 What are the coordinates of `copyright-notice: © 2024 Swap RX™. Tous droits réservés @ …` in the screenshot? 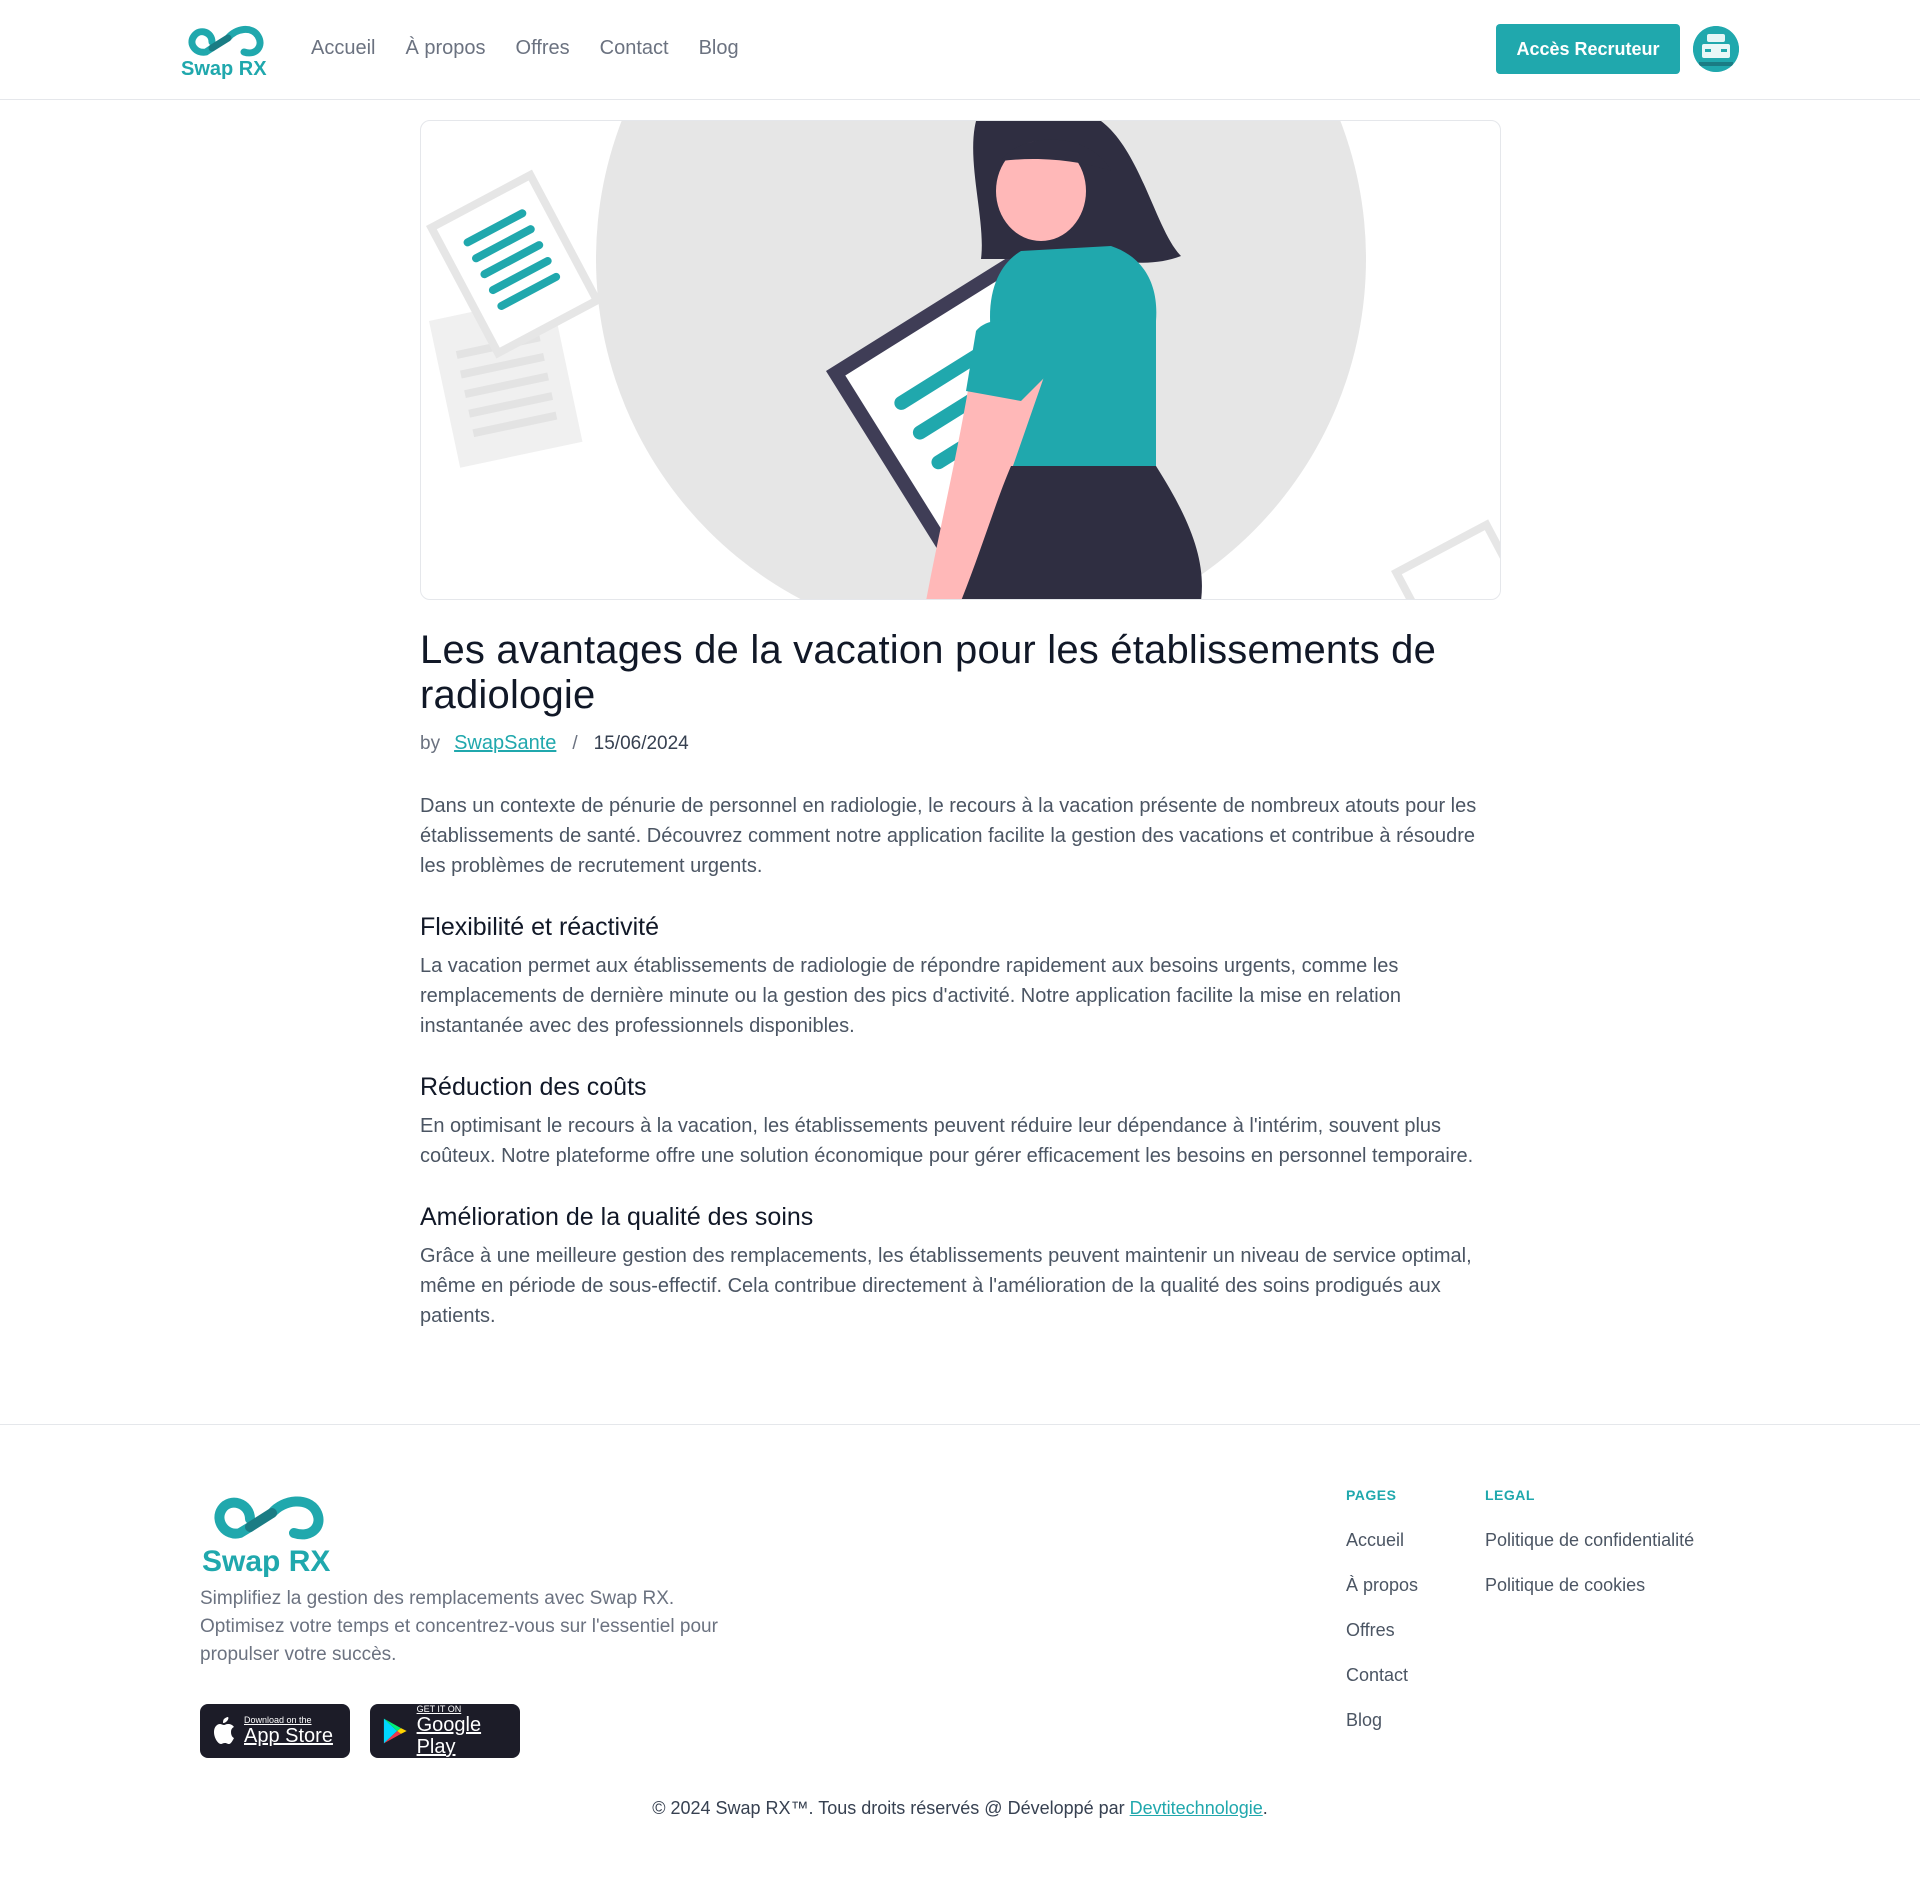 It's located at (960, 1808).